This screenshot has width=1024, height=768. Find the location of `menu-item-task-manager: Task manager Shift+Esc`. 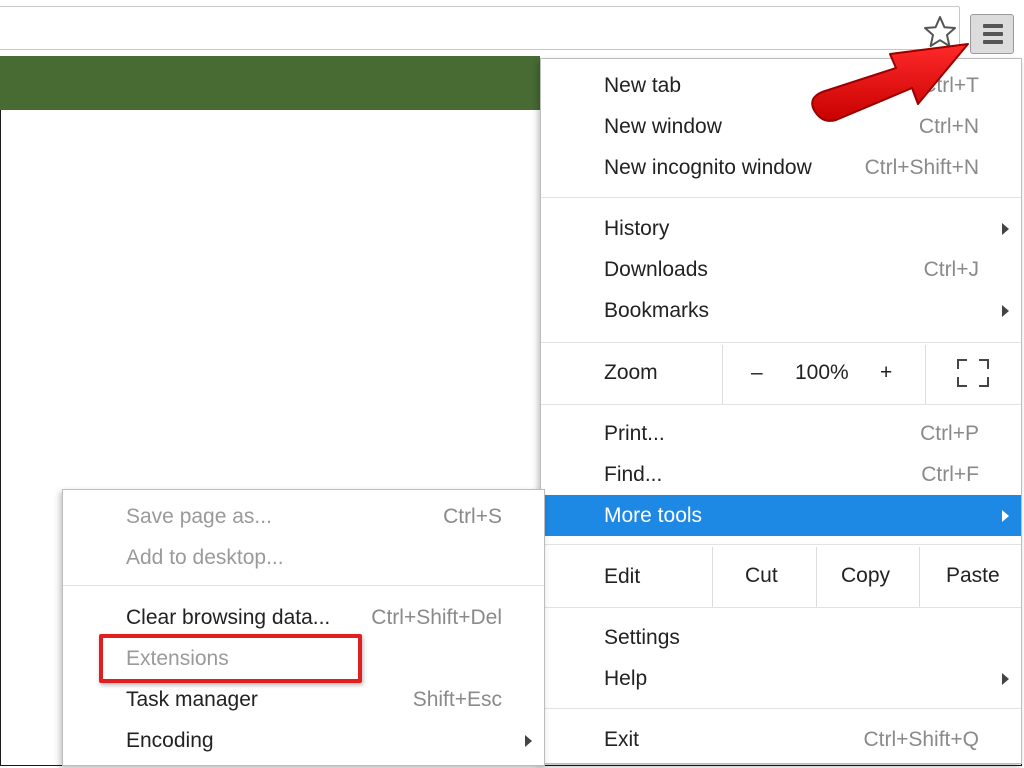

menu-item-task-manager: Task manager Shift+Esc is located at coordinates (303, 699).